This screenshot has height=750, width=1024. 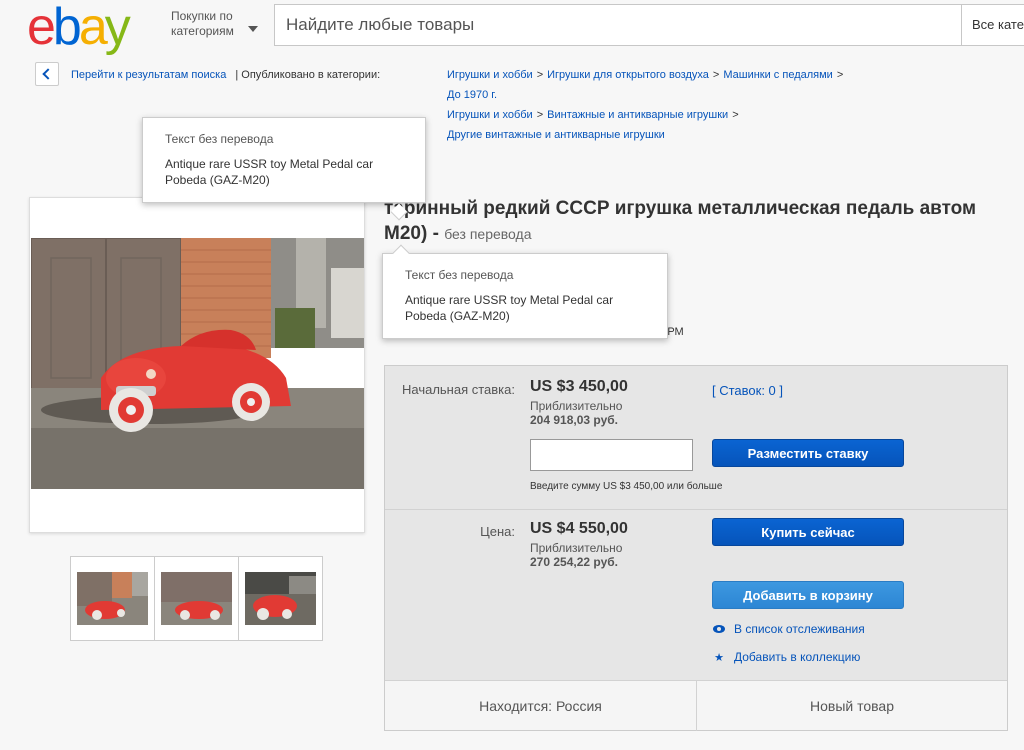 What do you see at coordinates (719, 658) in the screenshot?
I see `star-icon: ★` at bounding box center [719, 658].